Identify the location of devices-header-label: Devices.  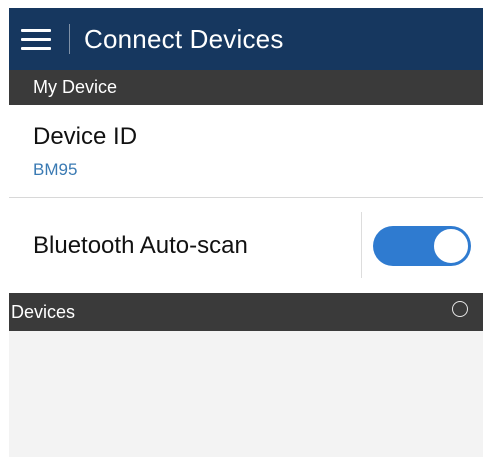
(43, 311).